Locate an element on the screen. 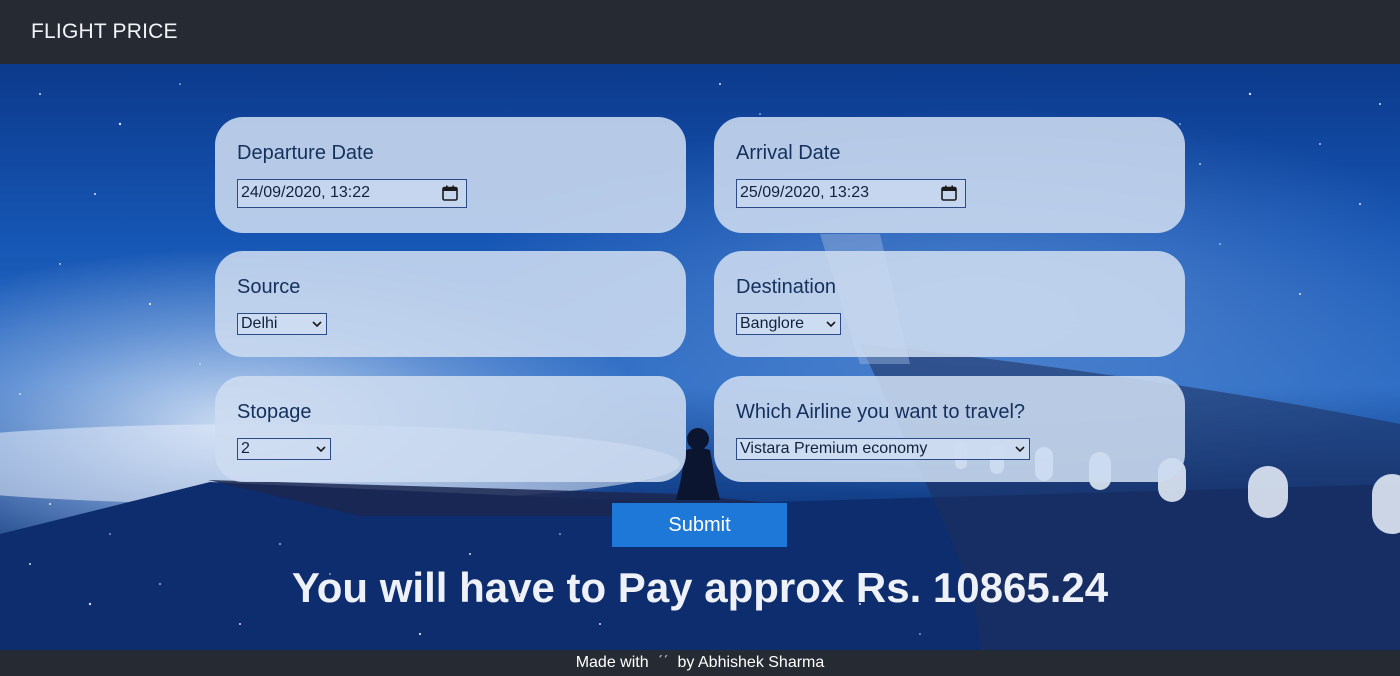  airline-label: Which Airline you want to travel? is located at coordinates (881, 412).